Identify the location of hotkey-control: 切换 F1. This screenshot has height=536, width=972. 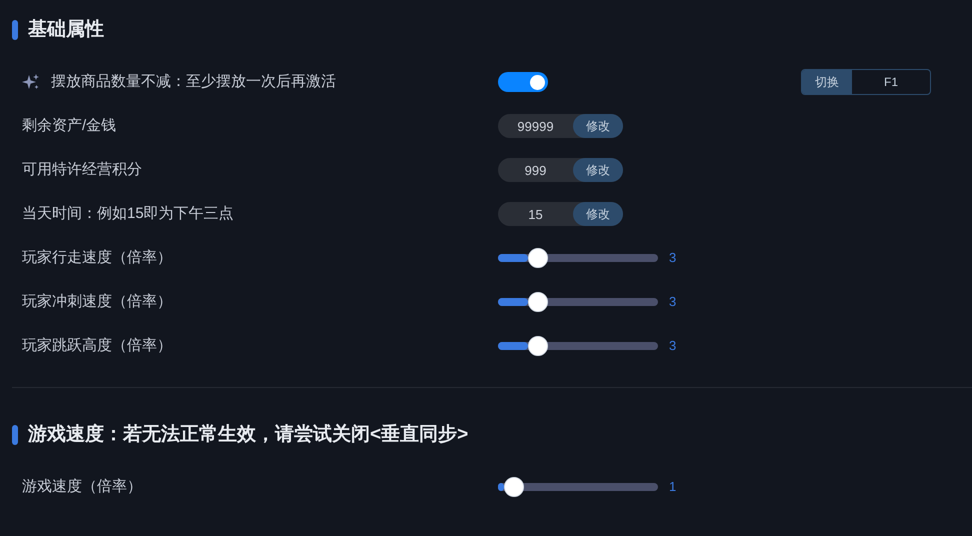
(866, 82).